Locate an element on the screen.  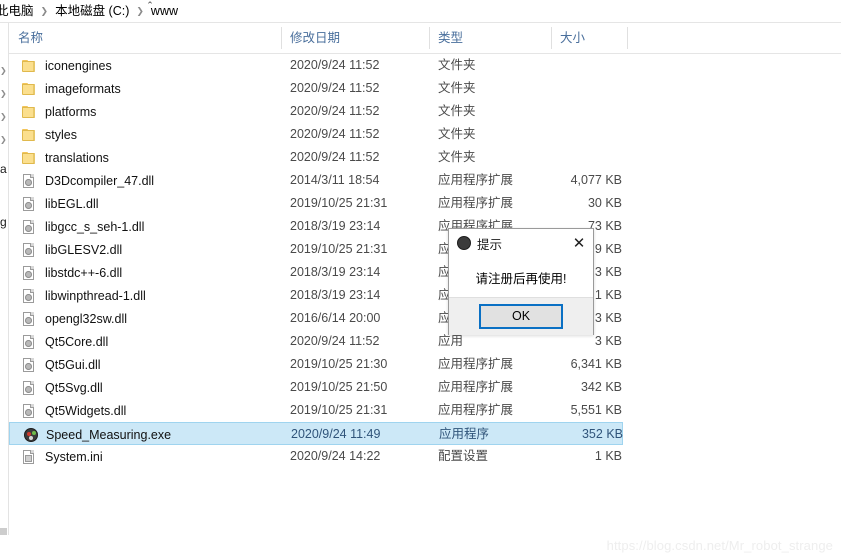
file-name-cell: Qt5Core.dll is located at coordinates (58, 341).